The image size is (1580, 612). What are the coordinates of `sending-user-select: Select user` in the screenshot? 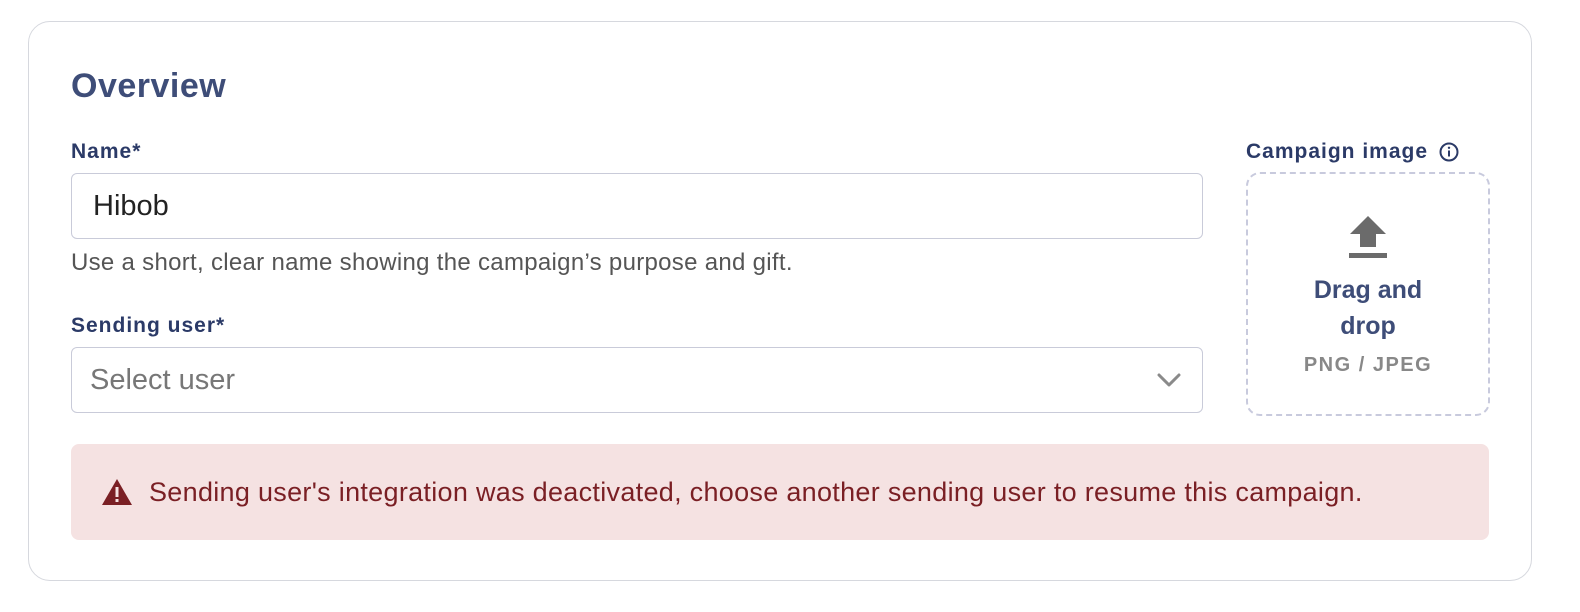 It's located at (637, 380).